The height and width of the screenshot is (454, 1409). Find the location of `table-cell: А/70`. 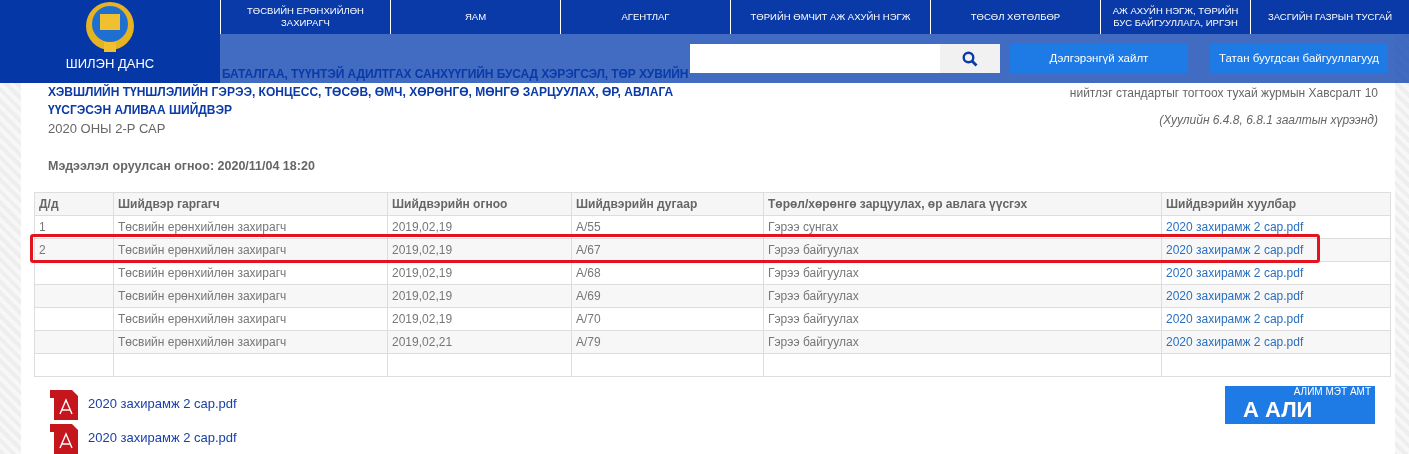

table-cell: А/70 is located at coordinates (588, 319).